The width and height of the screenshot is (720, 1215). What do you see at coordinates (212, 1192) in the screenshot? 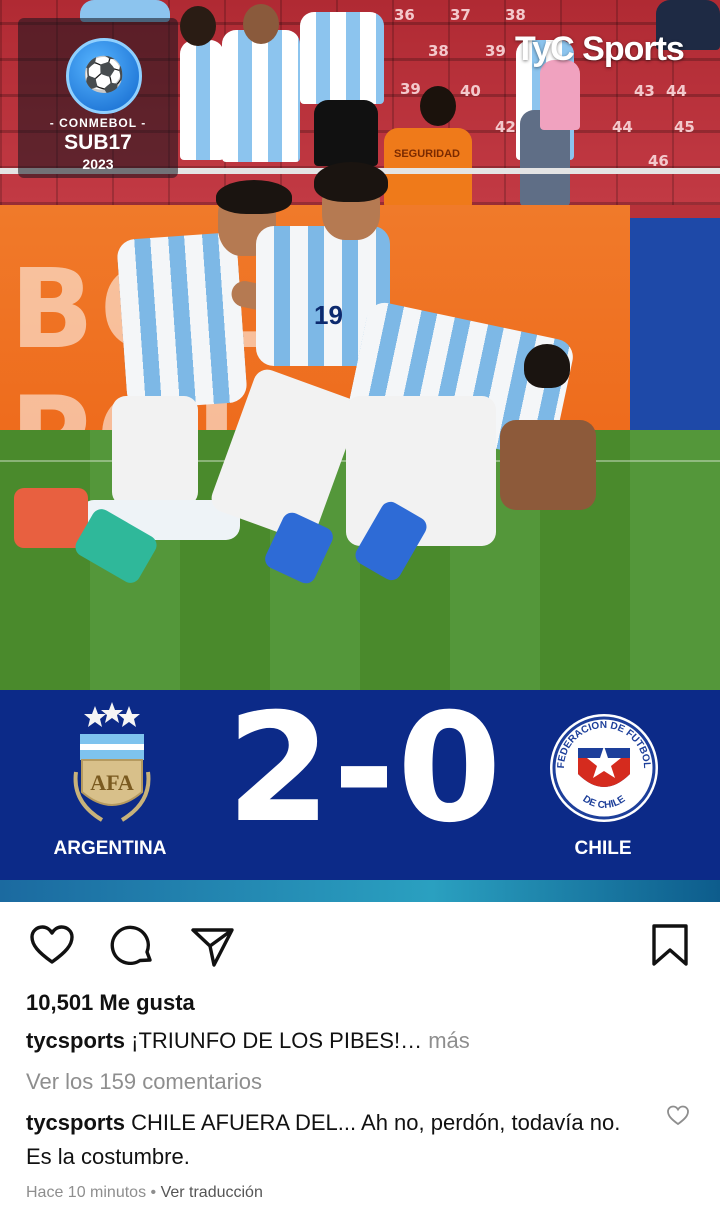
I see `translate-link: Ver traducción` at bounding box center [212, 1192].